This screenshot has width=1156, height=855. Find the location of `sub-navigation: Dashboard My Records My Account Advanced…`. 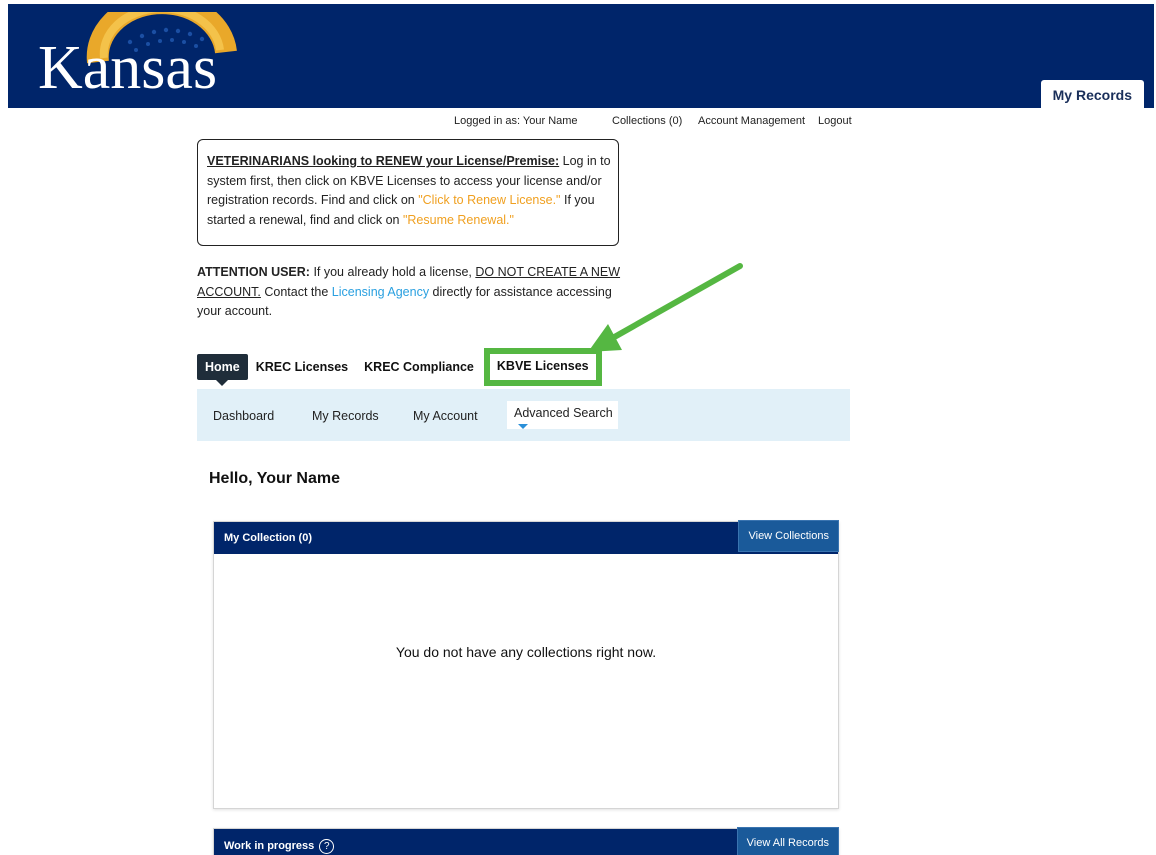

sub-navigation: Dashboard My Records My Account Advanced… is located at coordinates (523, 415).